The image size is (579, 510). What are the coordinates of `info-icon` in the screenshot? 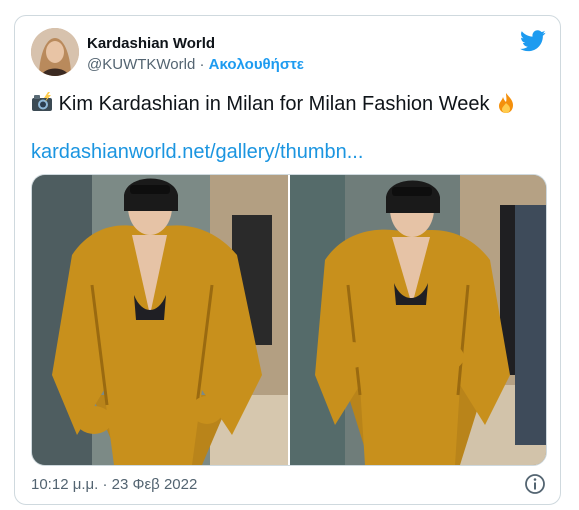 It's located at (535, 484).